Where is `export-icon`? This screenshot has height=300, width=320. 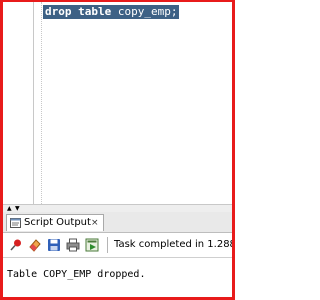
export-icon is located at coordinates (92, 245).